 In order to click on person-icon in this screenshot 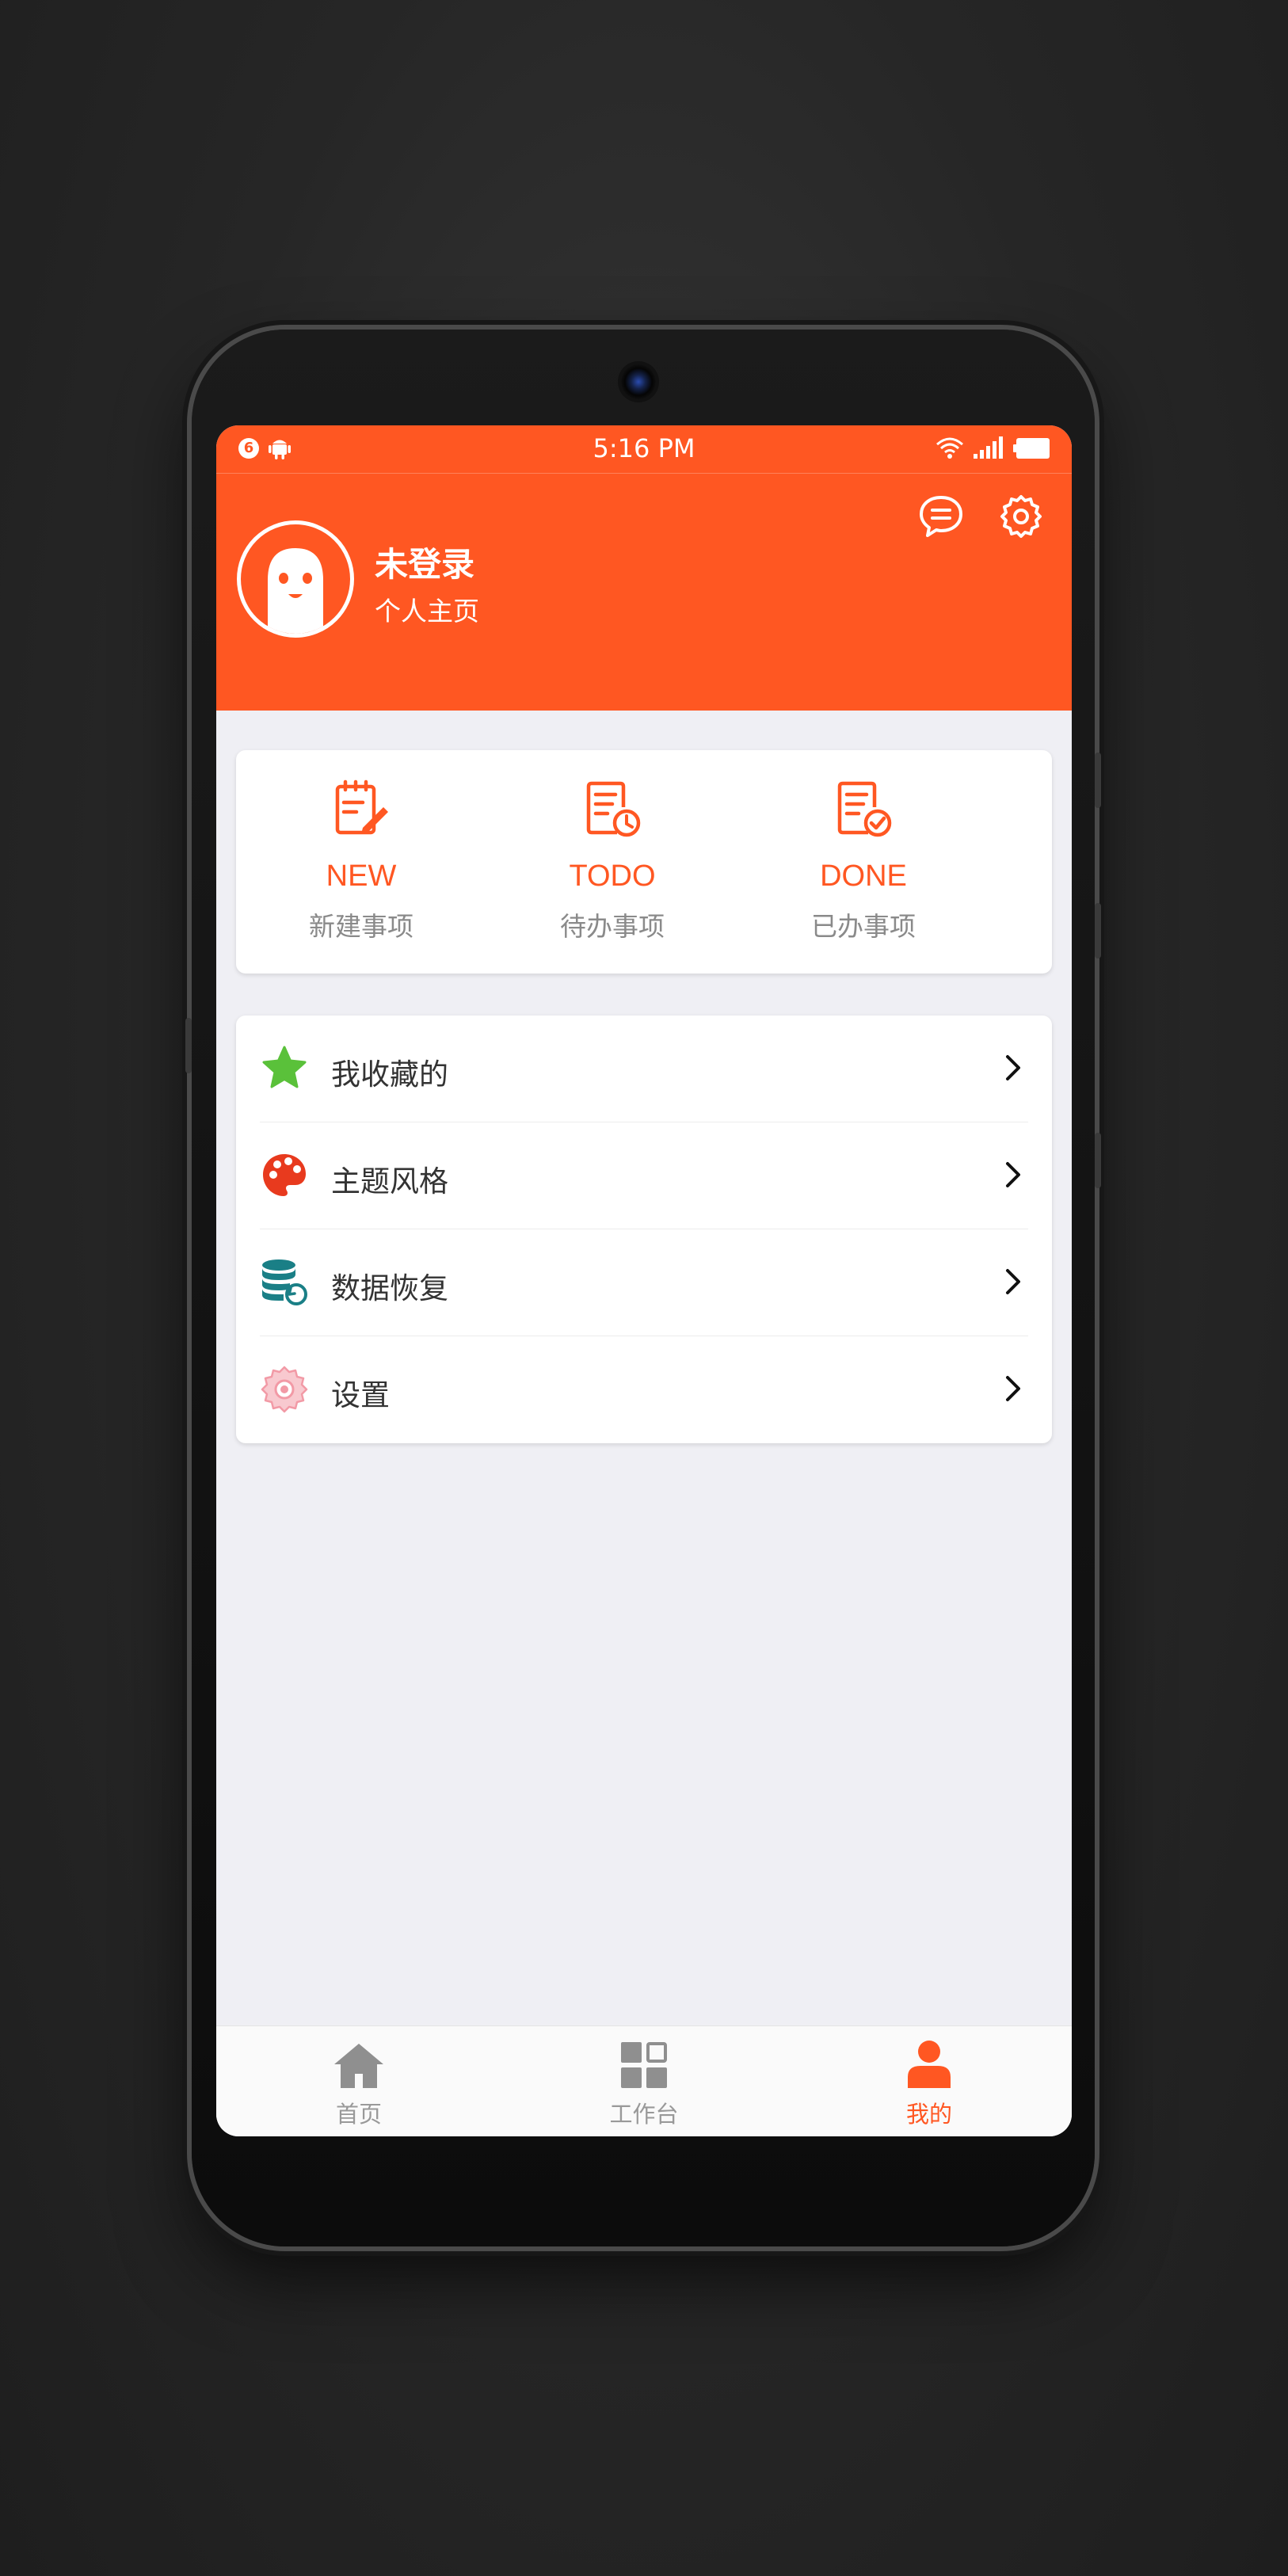, I will do `click(930, 2064)`.